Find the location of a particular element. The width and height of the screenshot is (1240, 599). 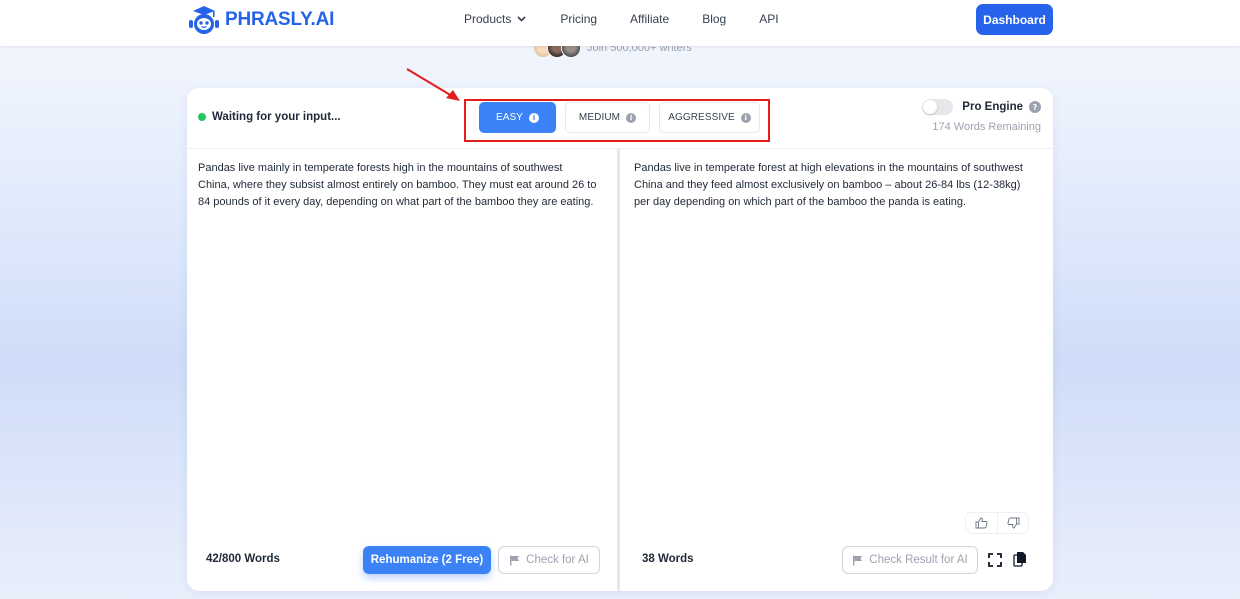

thumbs-up-button is located at coordinates (981, 523).